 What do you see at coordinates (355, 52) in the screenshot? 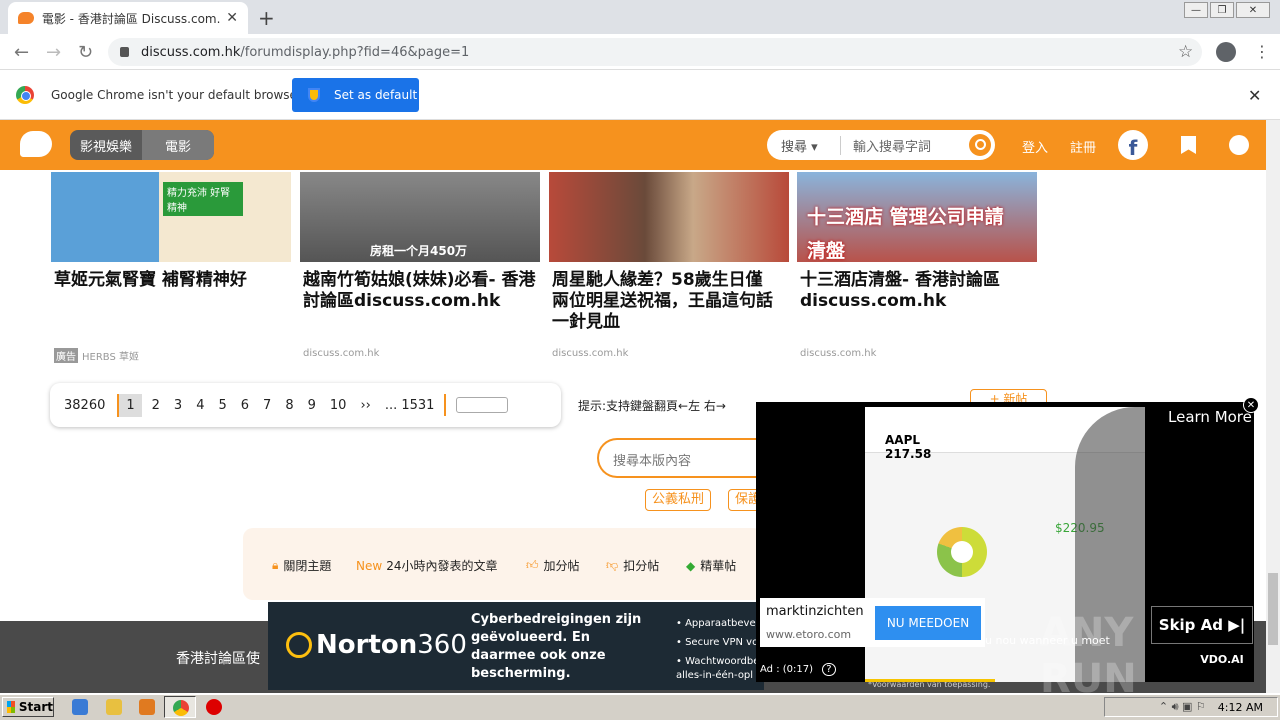
I see `url-path: /forumdisplay.php?fid=46&page=1` at bounding box center [355, 52].